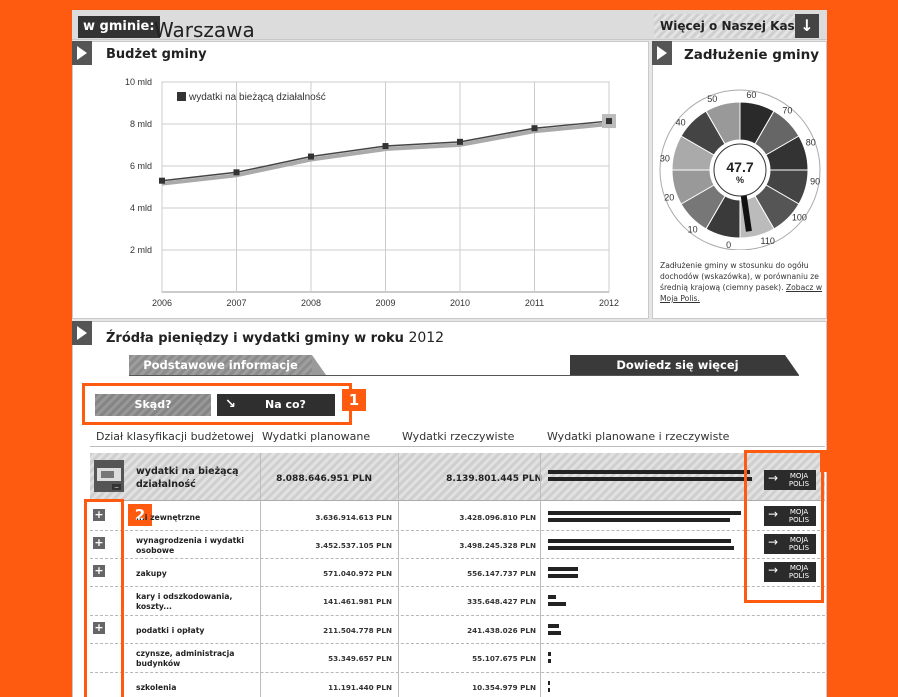 The height and width of the screenshot is (697, 898). I want to click on row-actual: 3.498.245.328 PLN, so click(497, 545).